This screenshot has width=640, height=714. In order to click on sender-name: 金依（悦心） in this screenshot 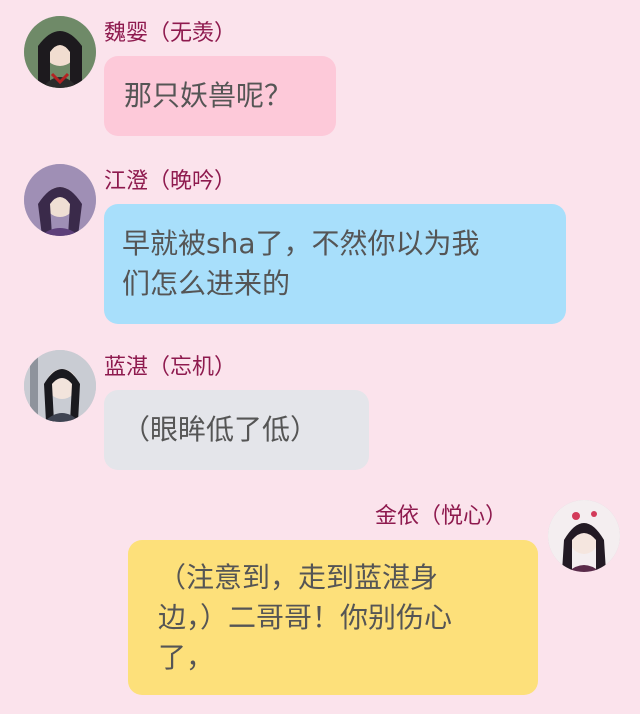, I will do `click(441, 516)`.